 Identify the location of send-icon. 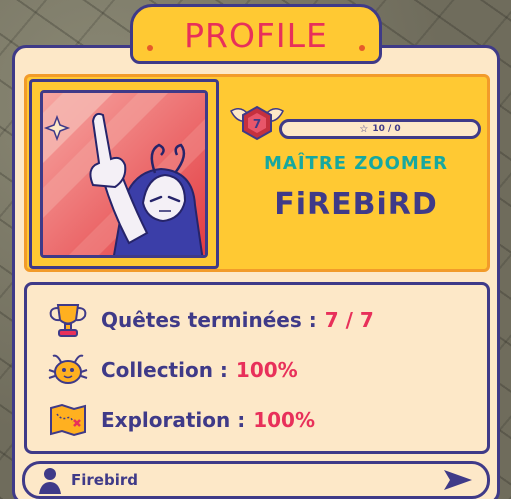
(458, 480).